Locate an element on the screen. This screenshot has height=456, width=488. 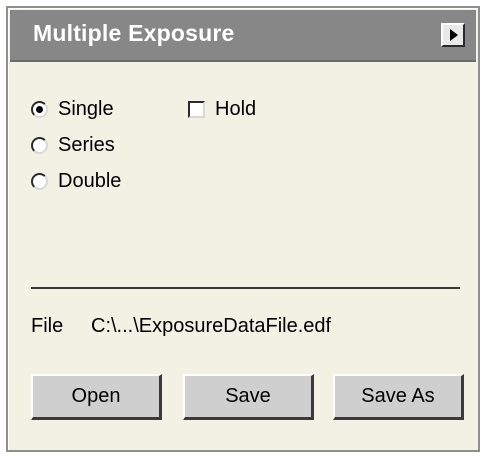
radio-series: Series is located at coordinates (73, 145).